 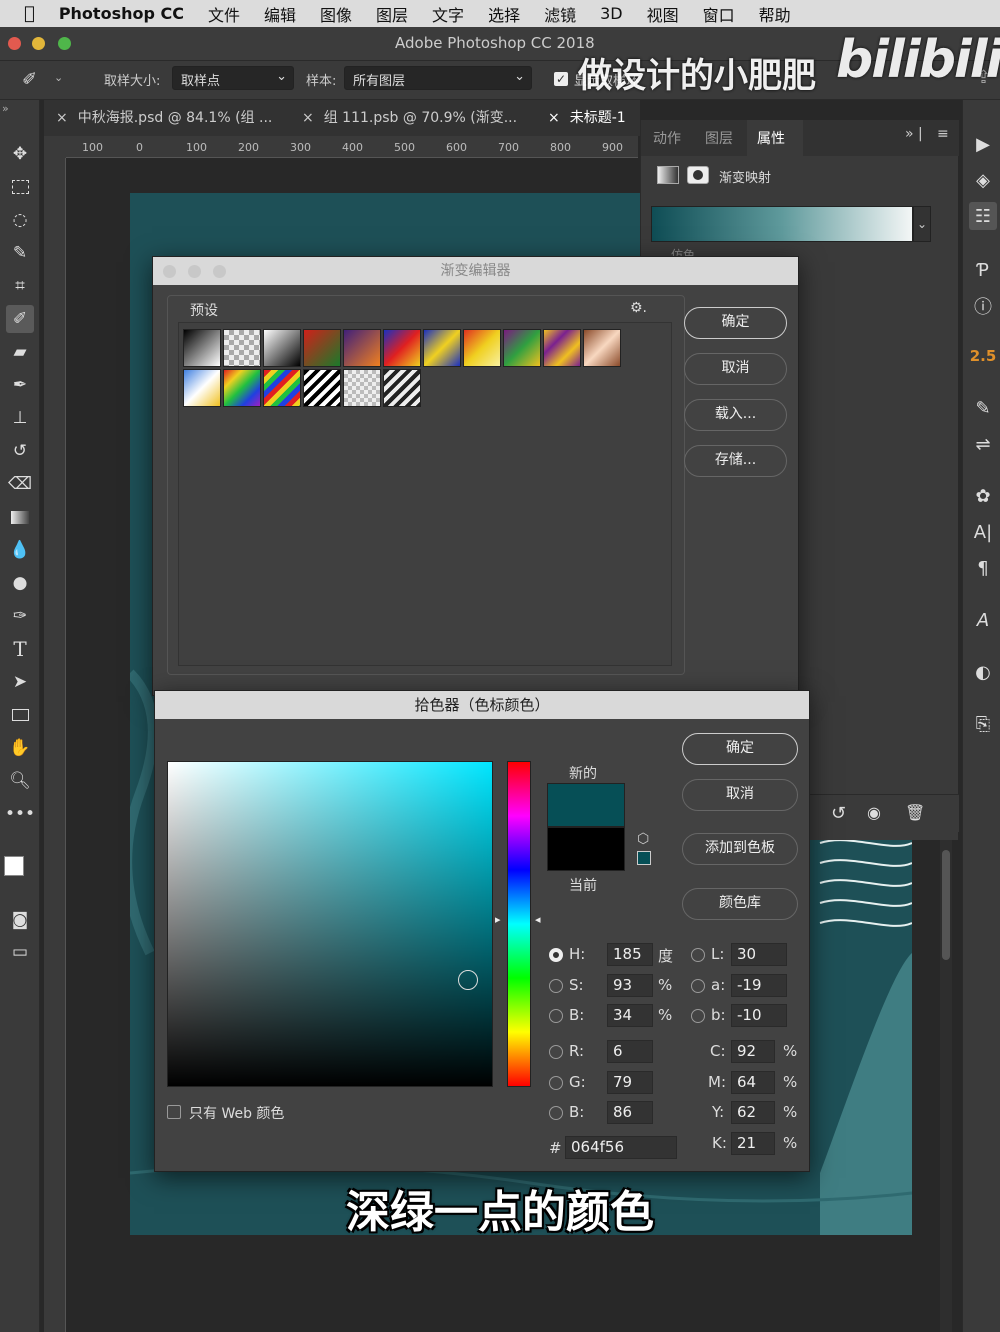 What do you see at coordinates (698, 1016) in the screenshot?
I see `lab-b-radio` at bounding box center [698, 1016].